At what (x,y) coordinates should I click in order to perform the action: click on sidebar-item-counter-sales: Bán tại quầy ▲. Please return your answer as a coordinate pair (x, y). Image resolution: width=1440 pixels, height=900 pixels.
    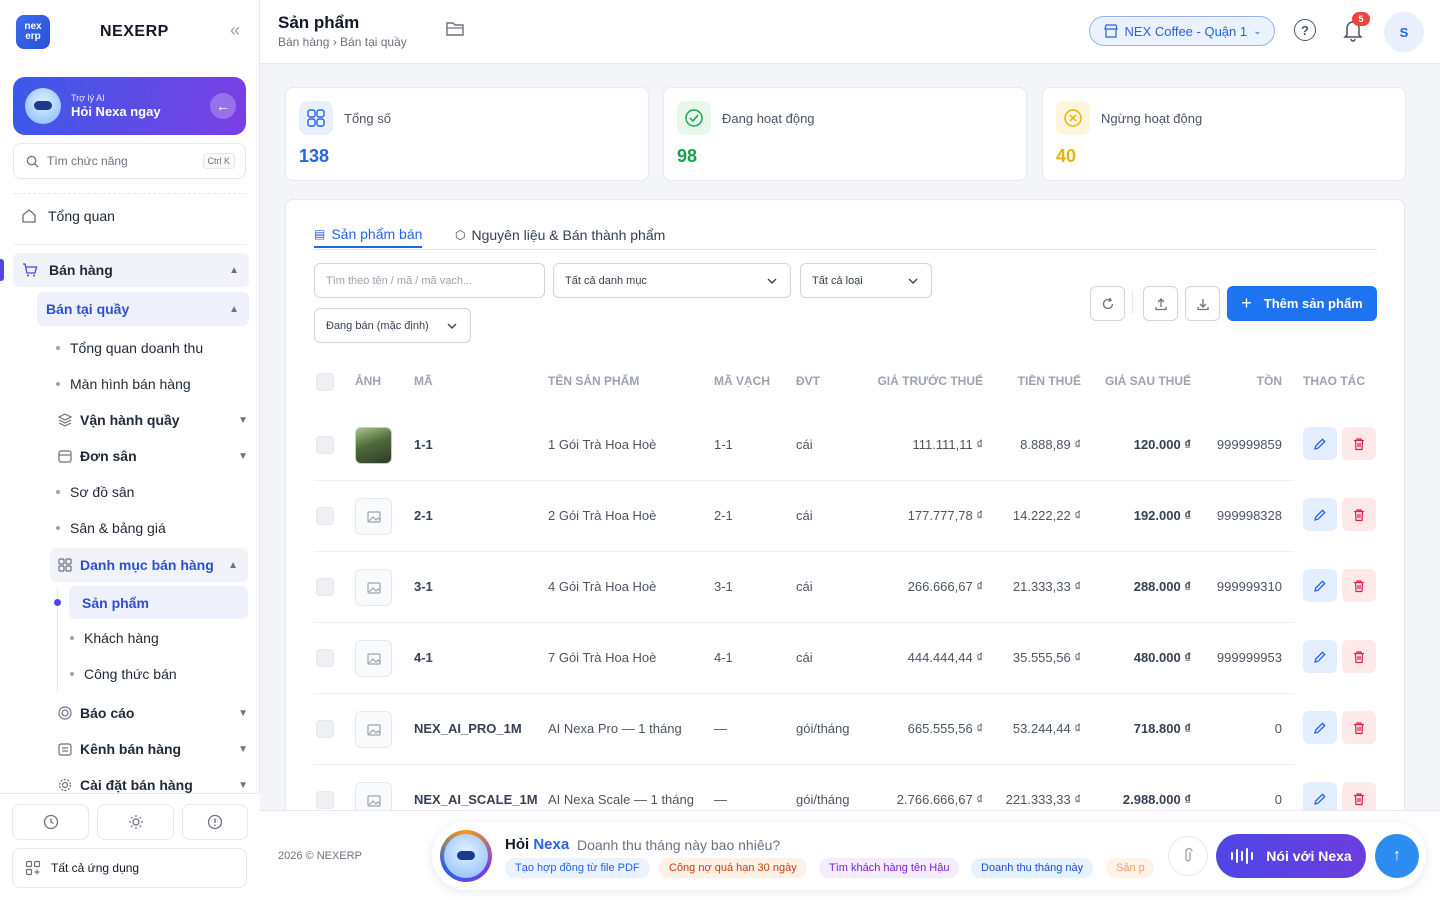
    Looking at the image, I should click on (143, 309).